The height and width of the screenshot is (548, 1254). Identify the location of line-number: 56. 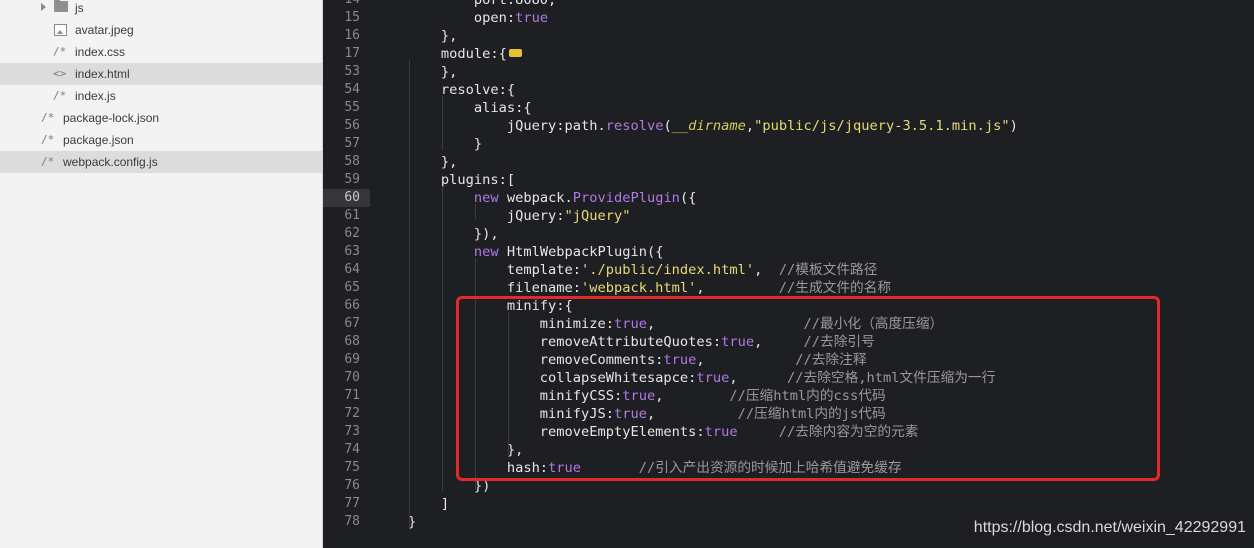
(352, 125).